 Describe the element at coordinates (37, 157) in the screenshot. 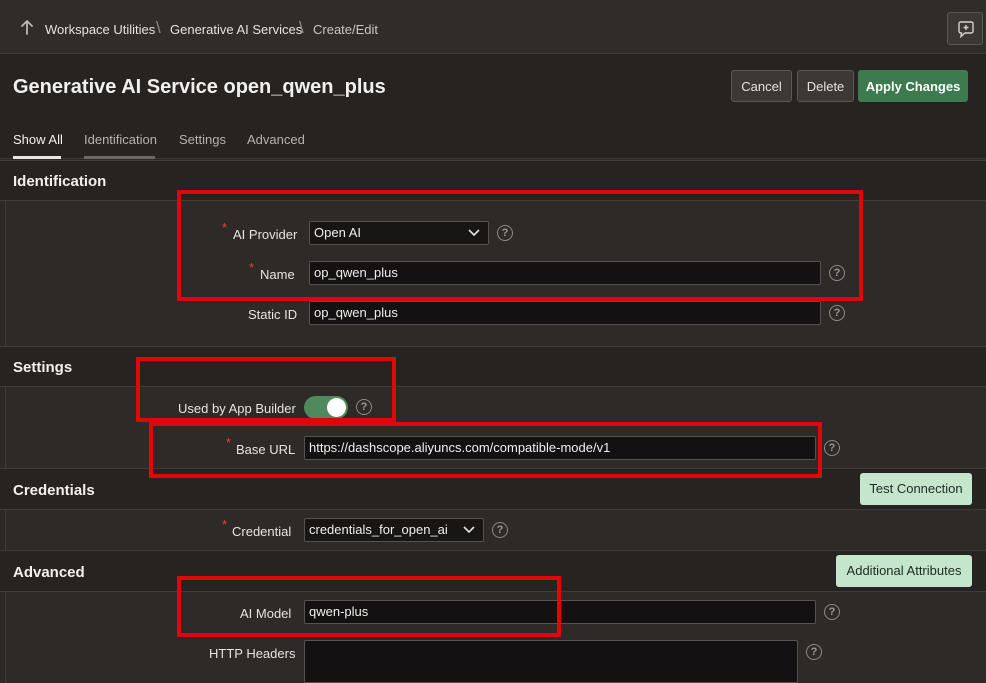

I see `tab-active-indicator` at that location.